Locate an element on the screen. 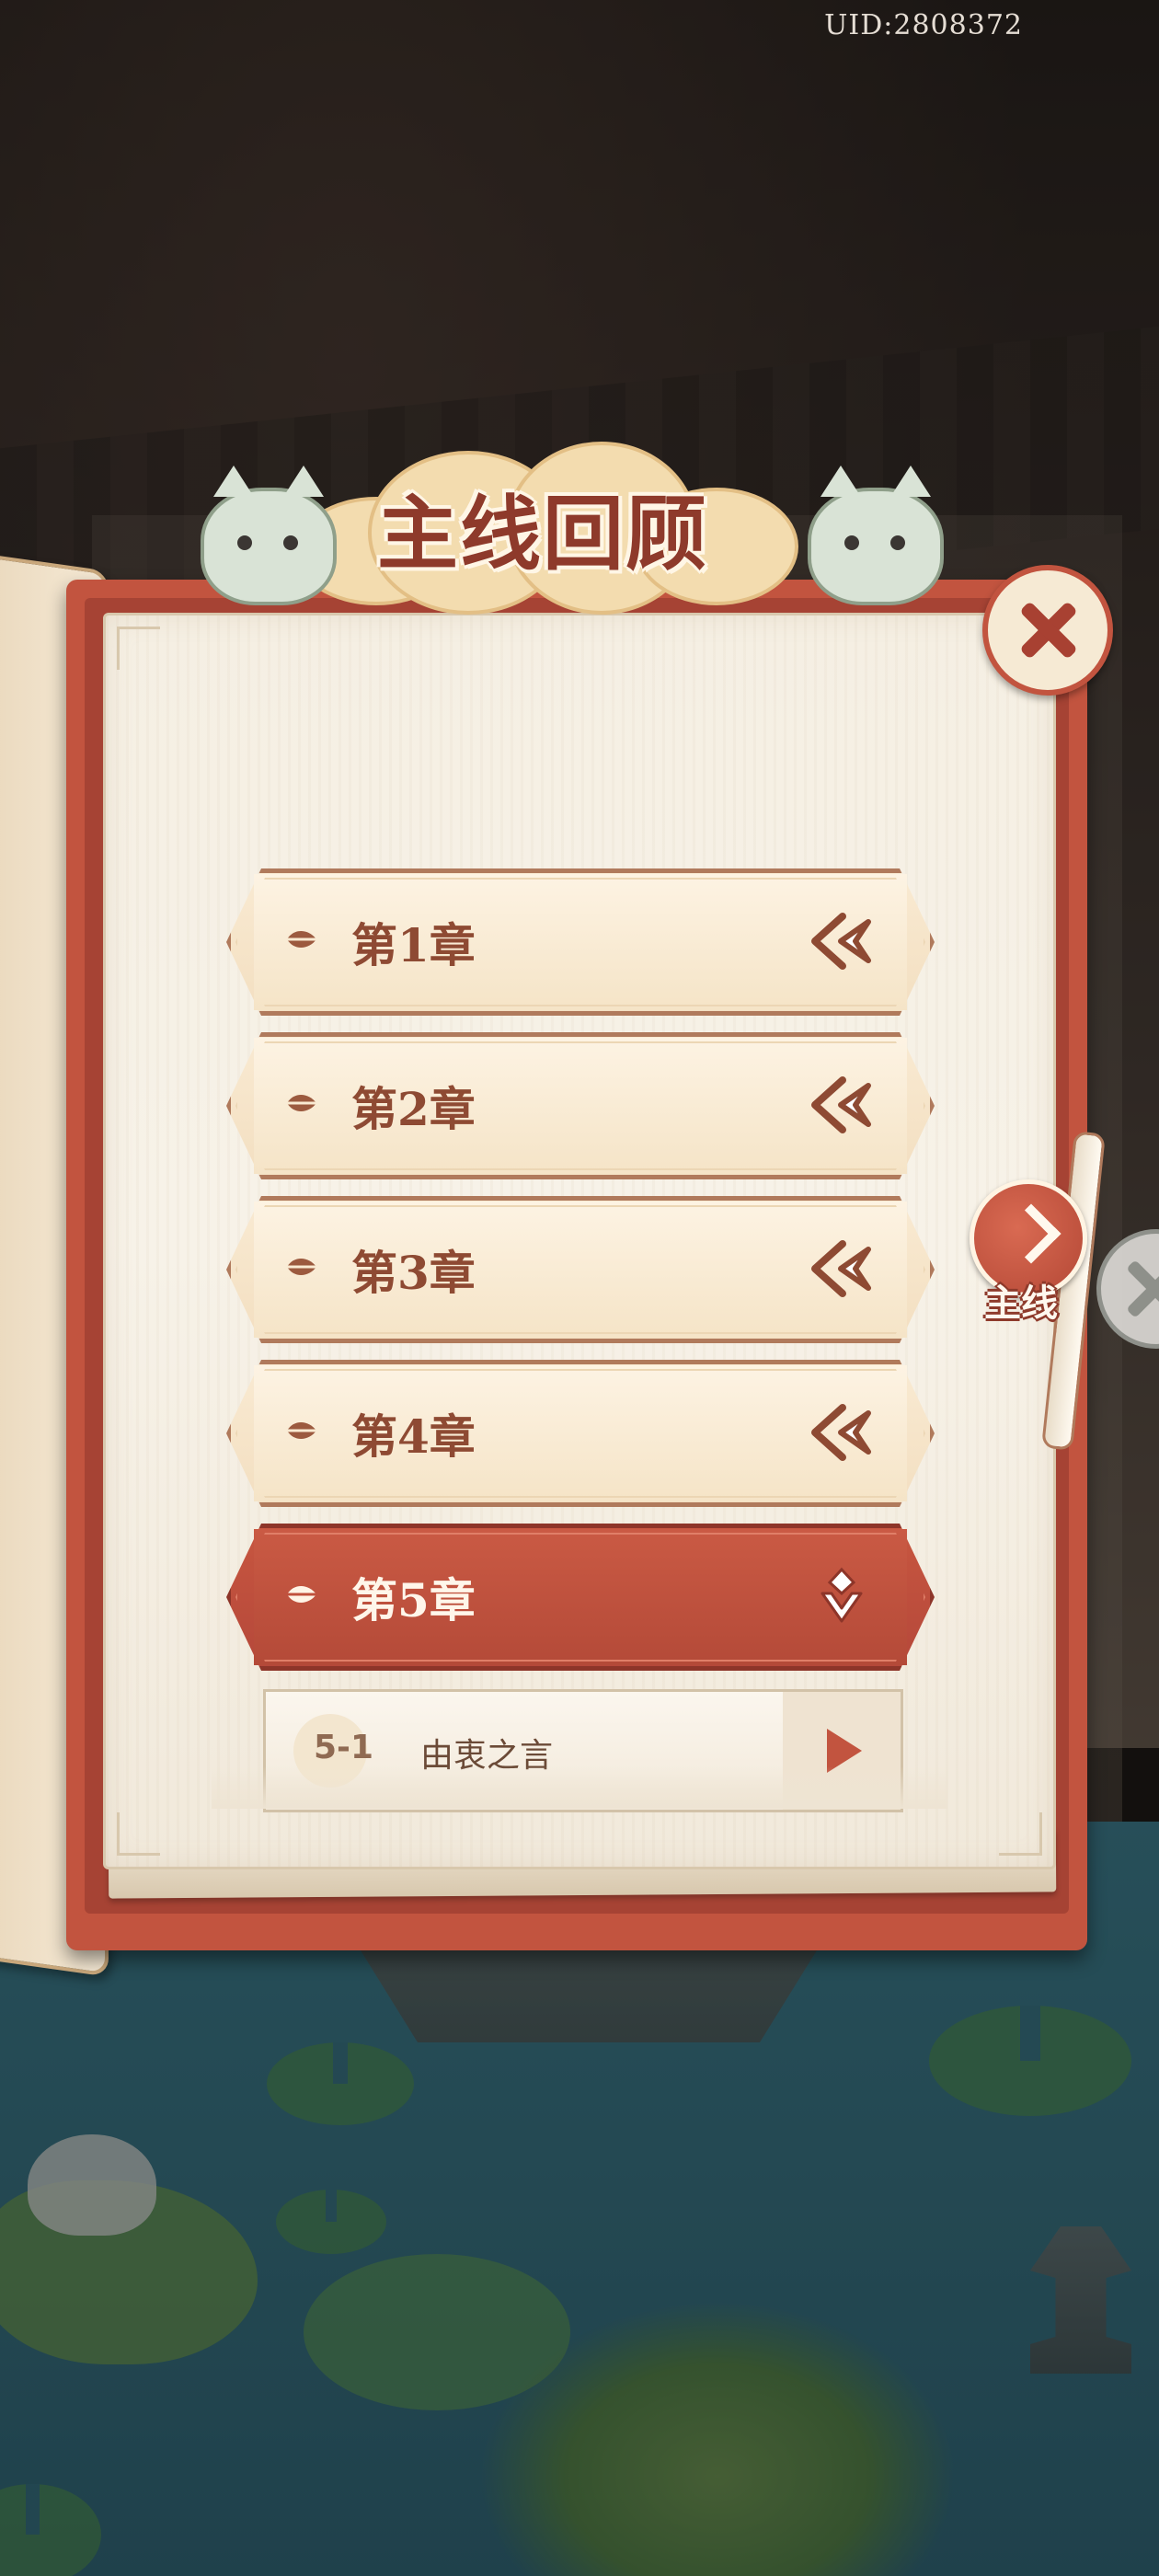 The width and height of the screenshot is (1159, 2576). stage-number: 5-1 is located at coordinates (344, 1747).